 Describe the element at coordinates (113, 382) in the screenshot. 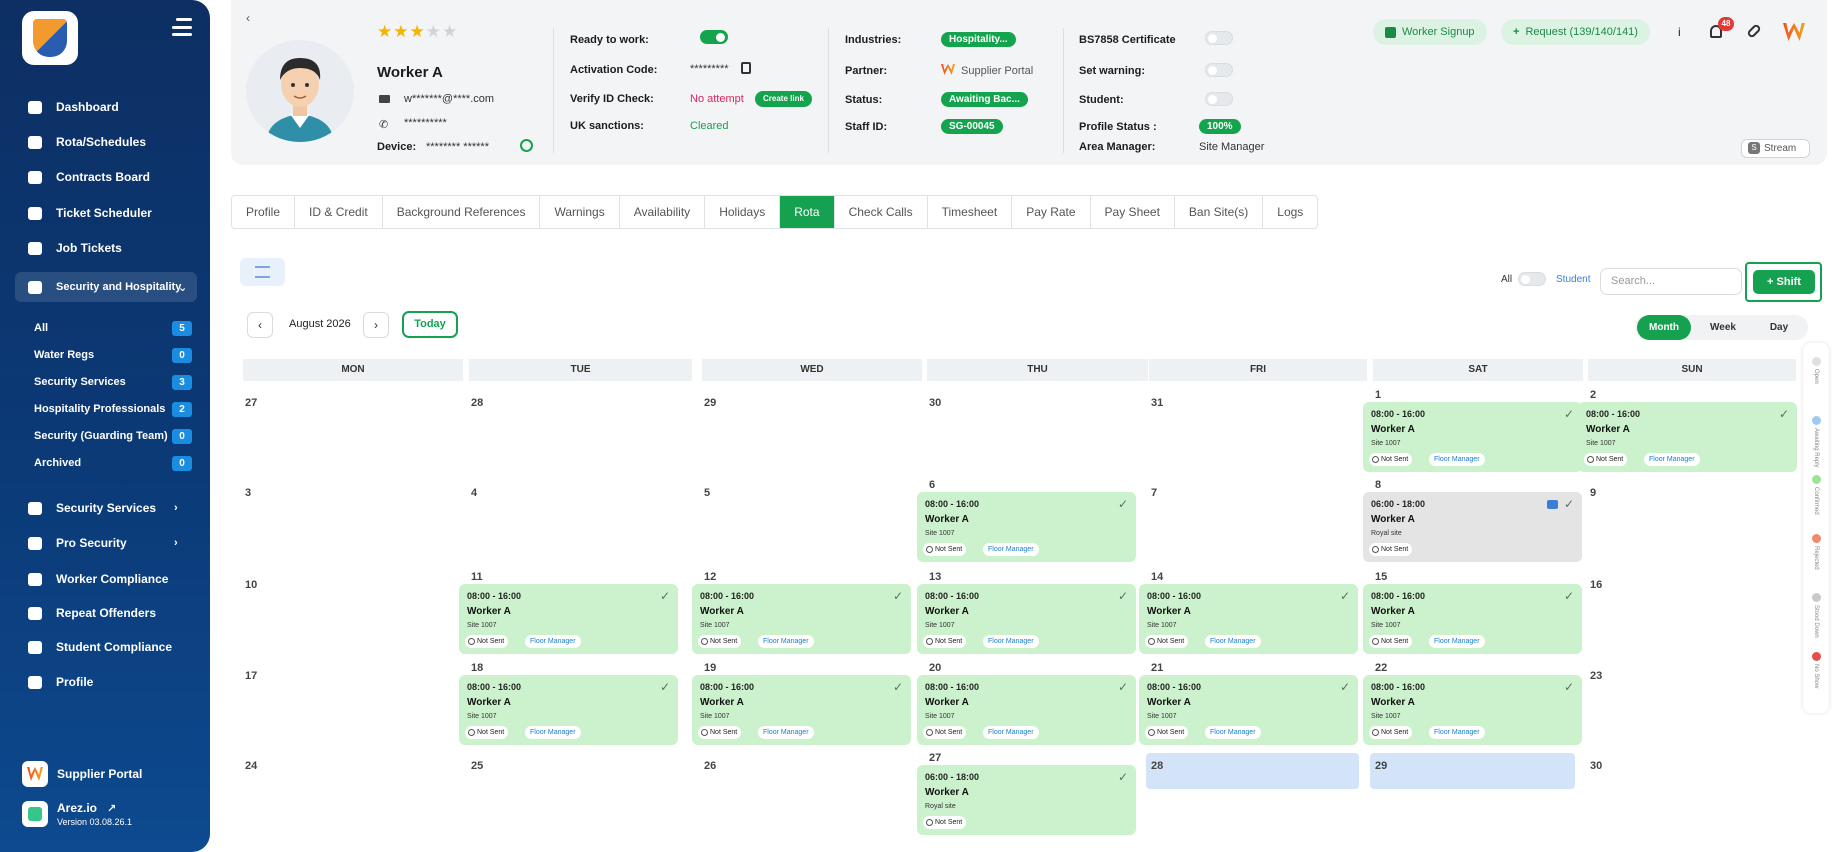

I see `sidebar-subitem-security-services: Security Services 3` at that location.